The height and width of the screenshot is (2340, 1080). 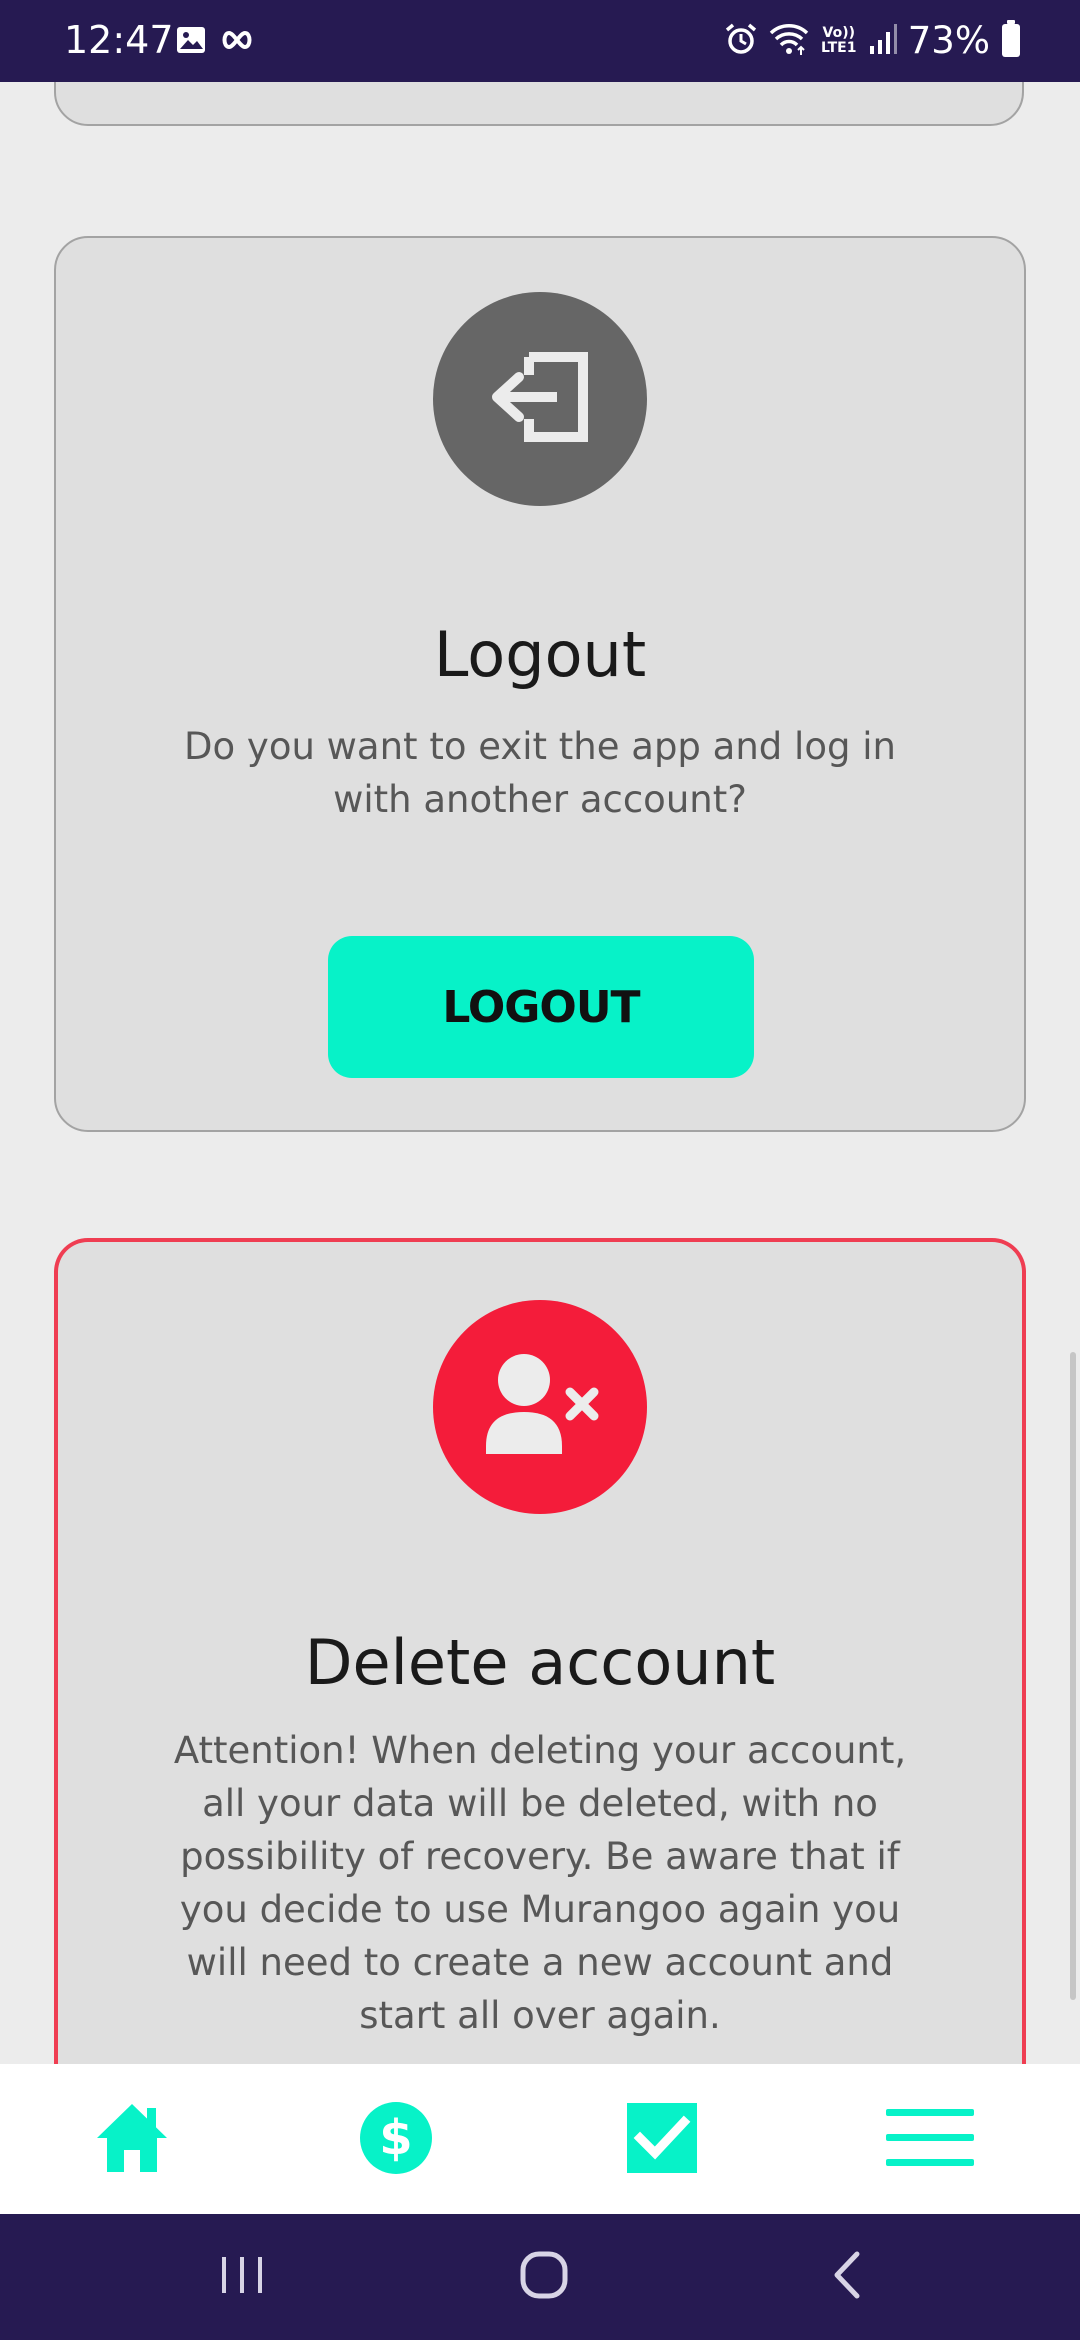 I want to click on delete-account-title: Delete account, so click(x=540, y=1662).